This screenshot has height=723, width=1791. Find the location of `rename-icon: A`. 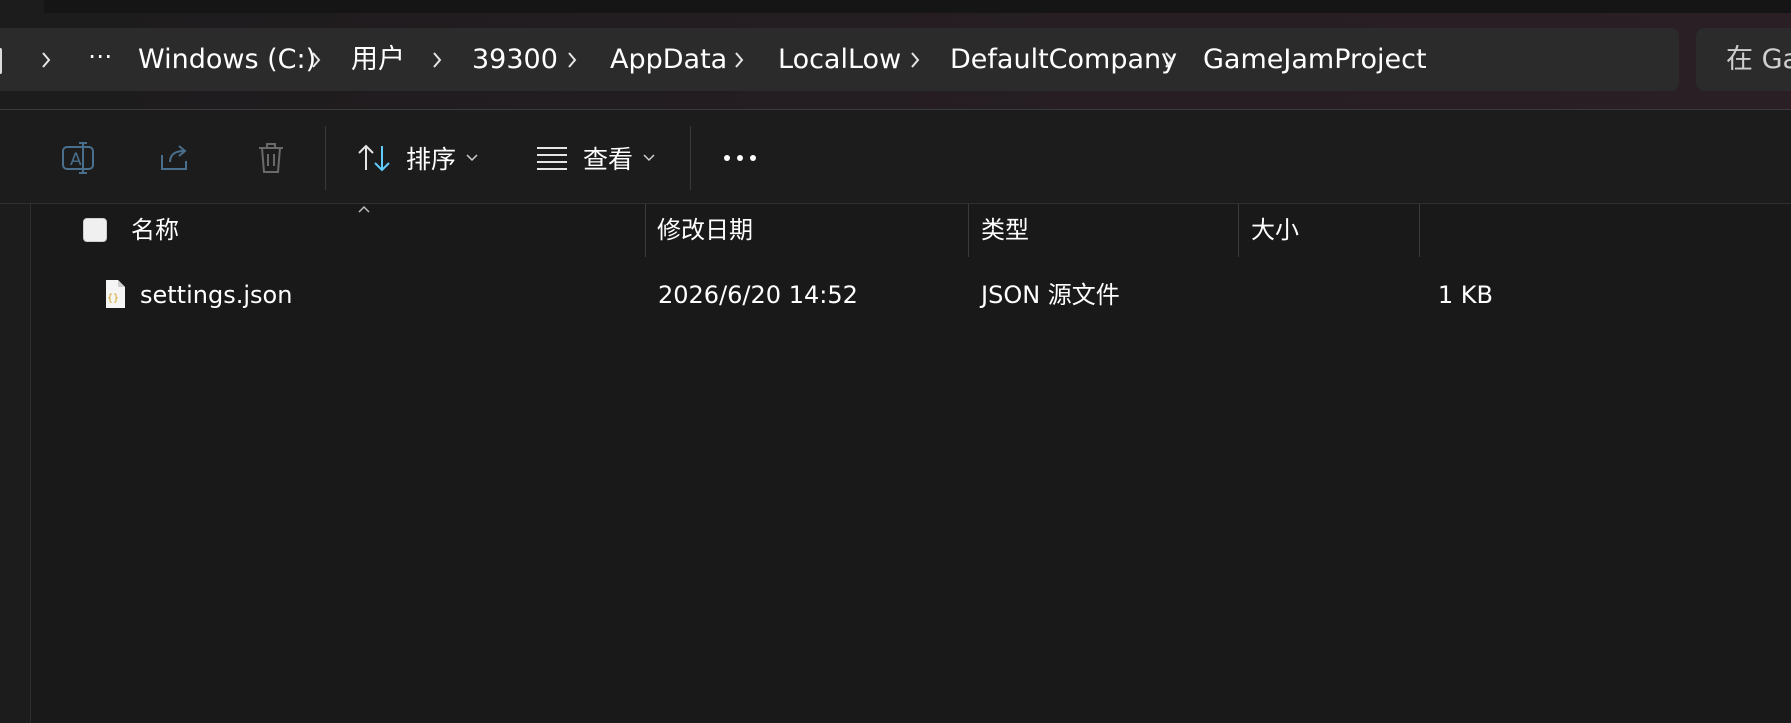

rename-icon: A is located at coordinates (78, 158).